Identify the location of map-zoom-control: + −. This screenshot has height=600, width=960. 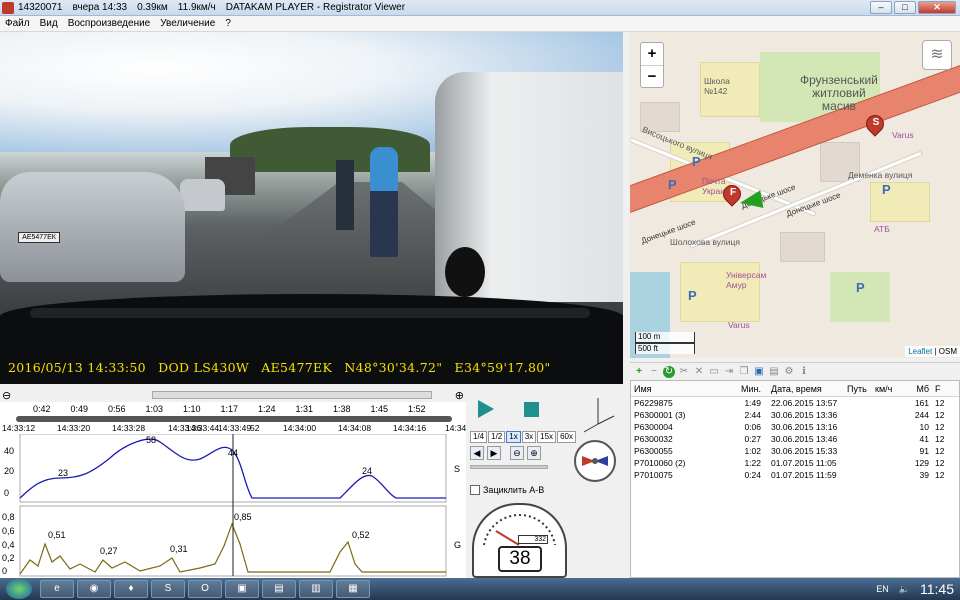
(652, 65).